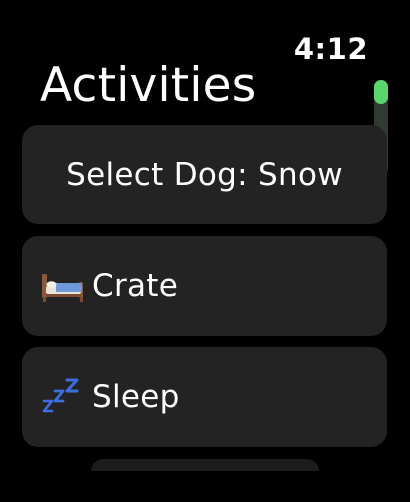 The height and width of the screenshot is (502, 410). Describe the element at coordinates (148, 85) in the screenshot. I see `page-title: Activities` at that location.